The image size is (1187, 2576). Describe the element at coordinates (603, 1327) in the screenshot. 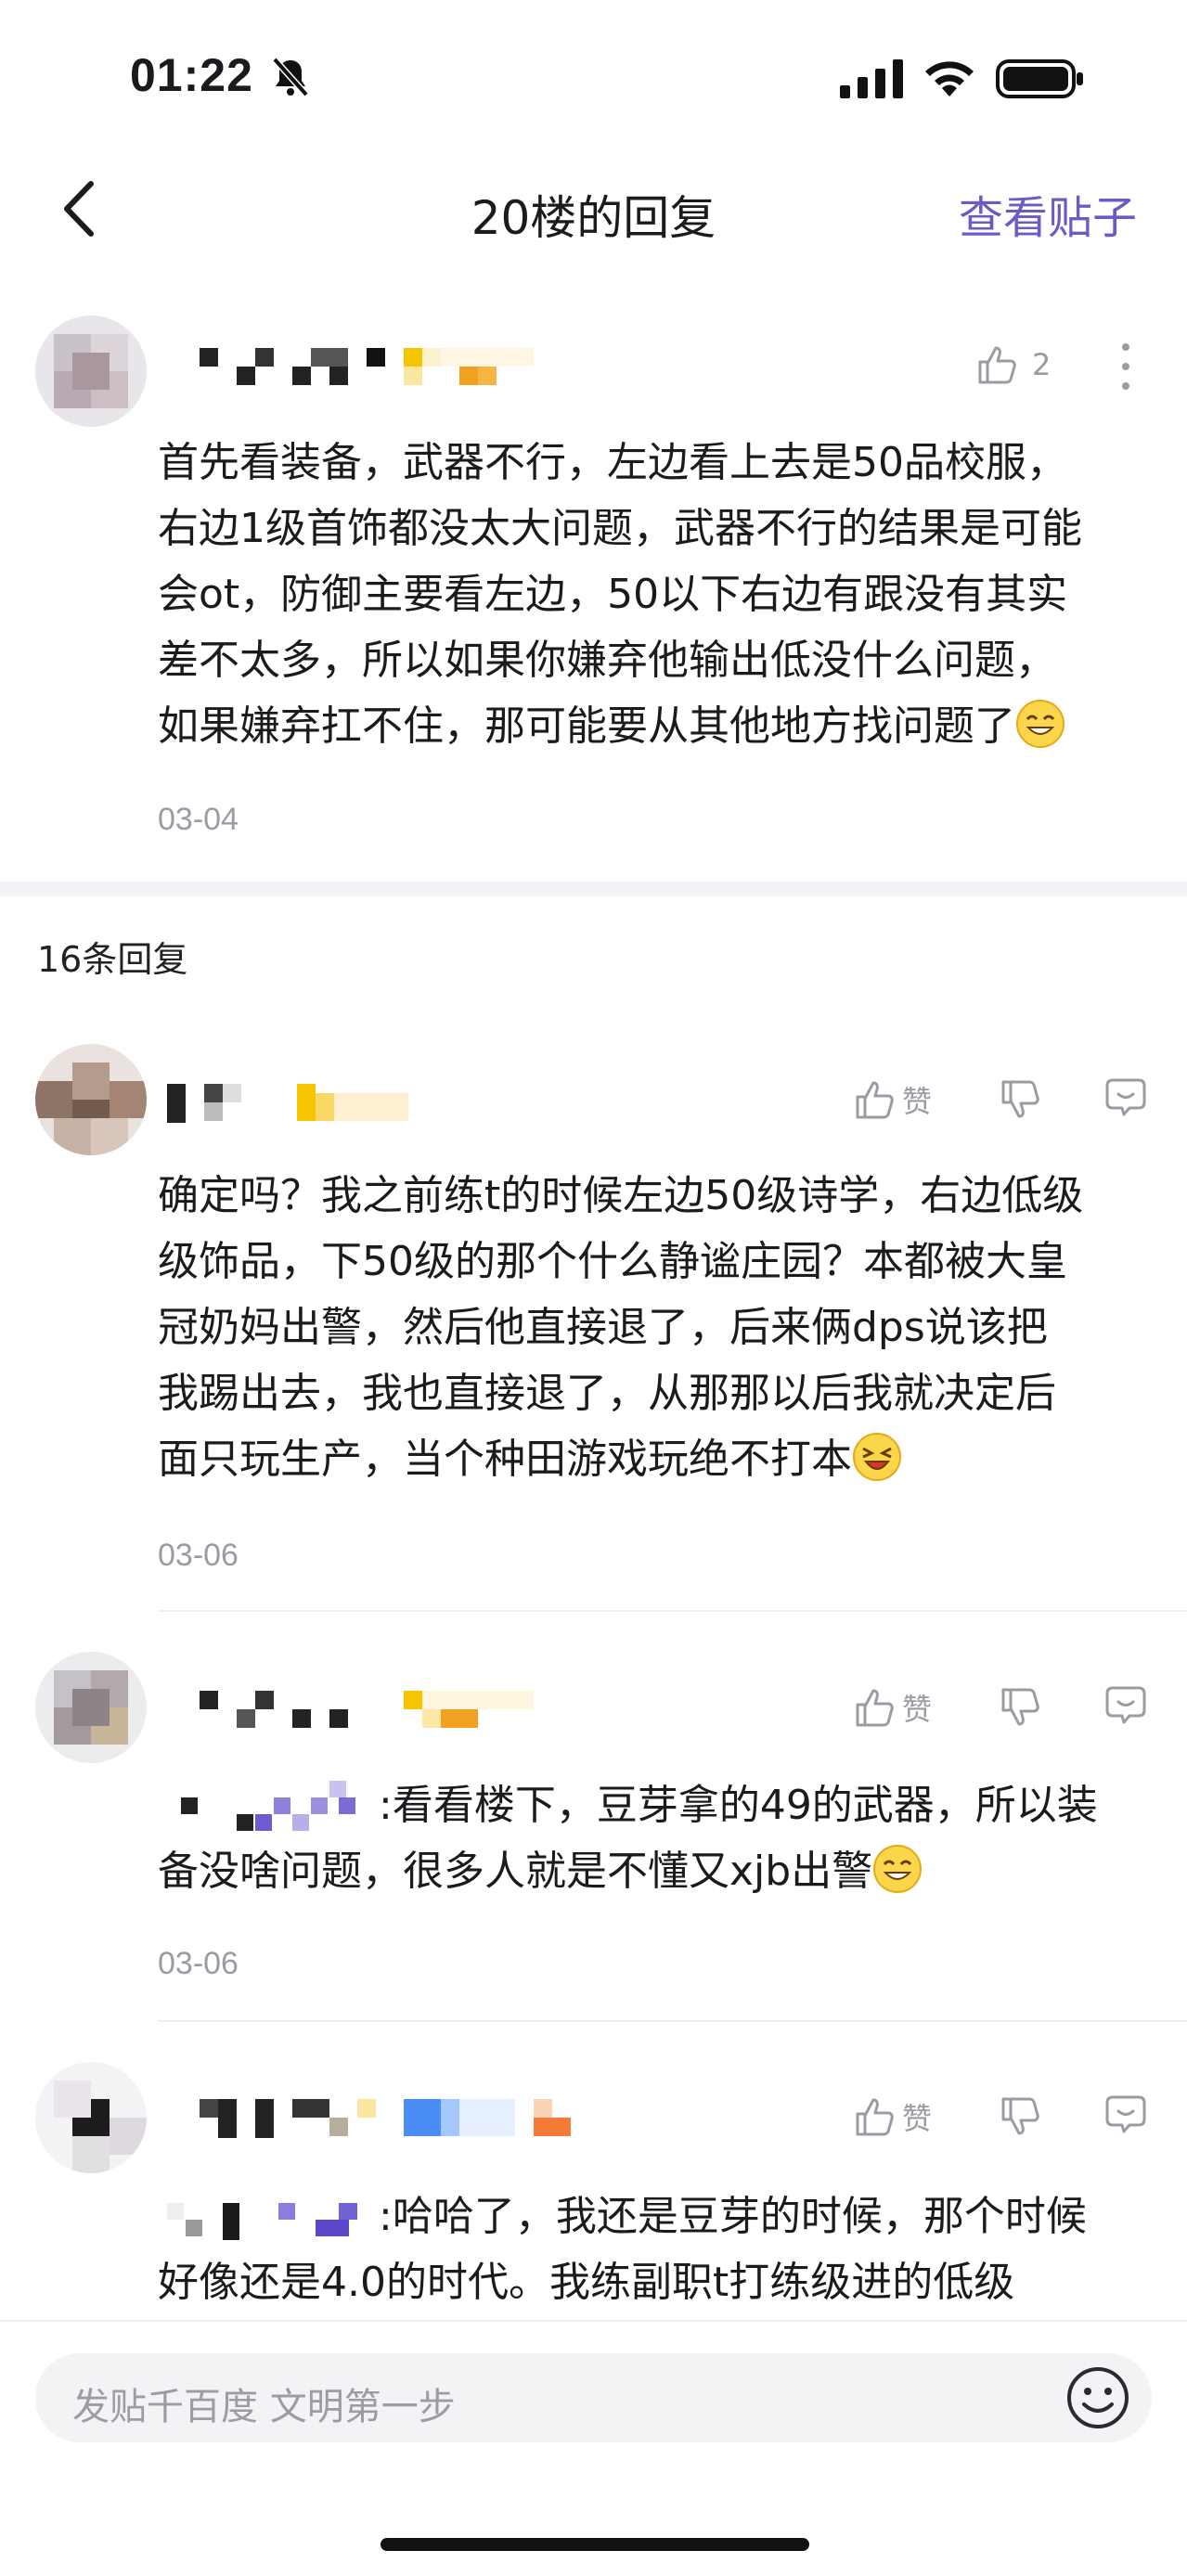

I see `content-line: 冠奶妈出警，然后他直接退了，后来俩dps说该把` at that location.